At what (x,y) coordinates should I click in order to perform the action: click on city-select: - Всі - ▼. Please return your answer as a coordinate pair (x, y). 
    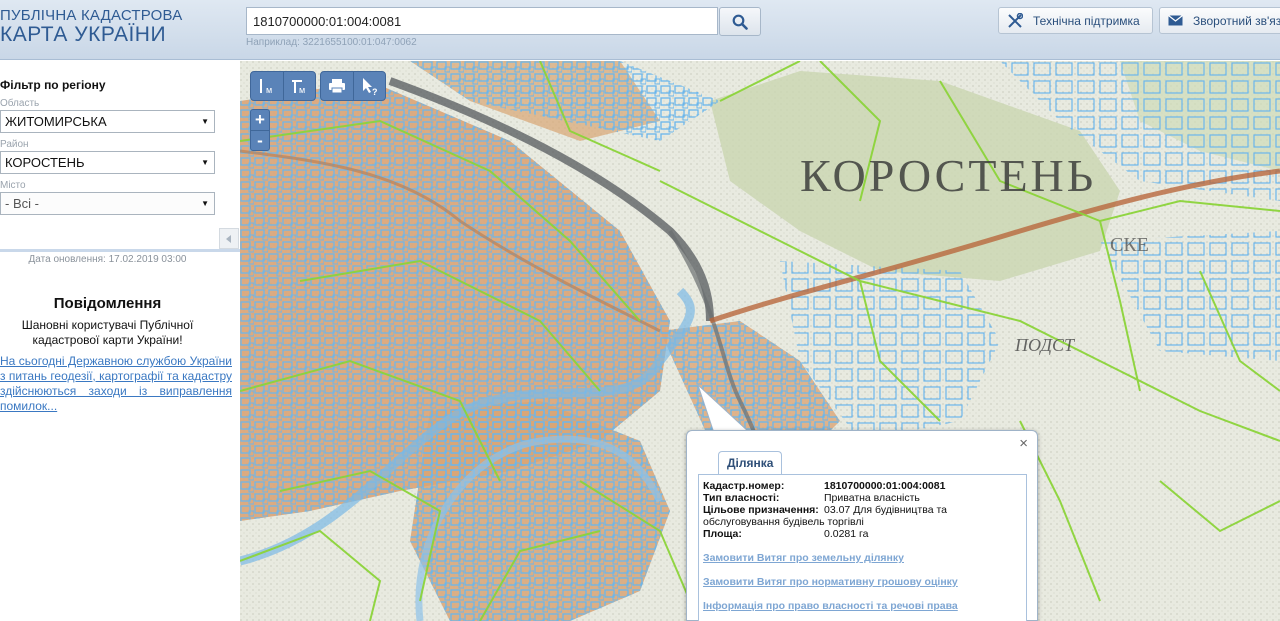
    Looking at the image, I should click on (107, 203).